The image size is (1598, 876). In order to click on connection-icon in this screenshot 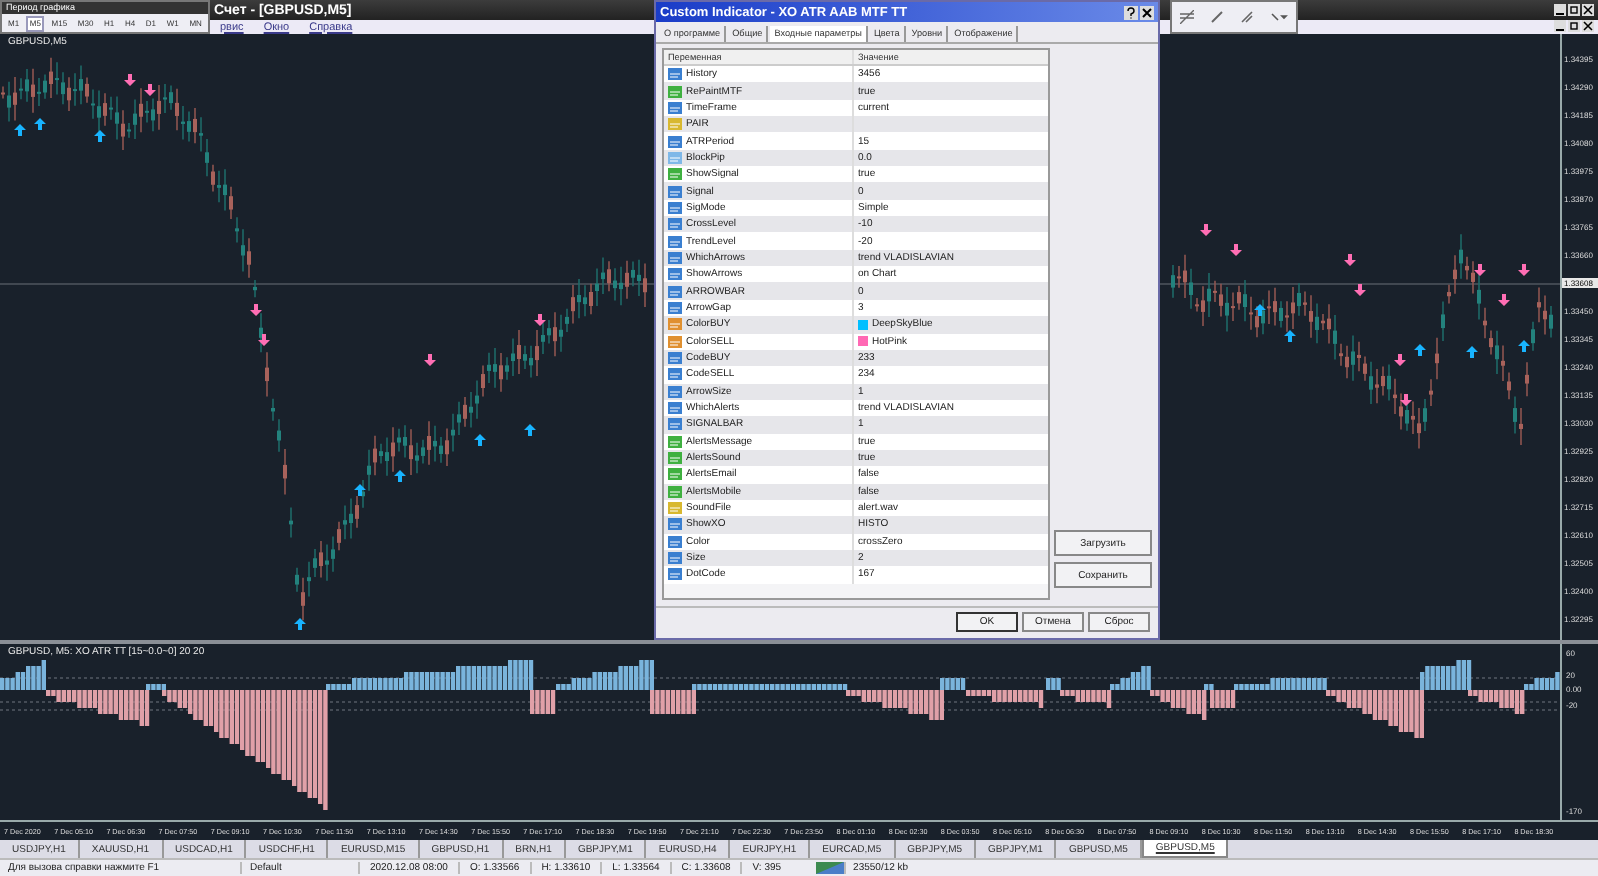, I will do `click(829, 868)`.